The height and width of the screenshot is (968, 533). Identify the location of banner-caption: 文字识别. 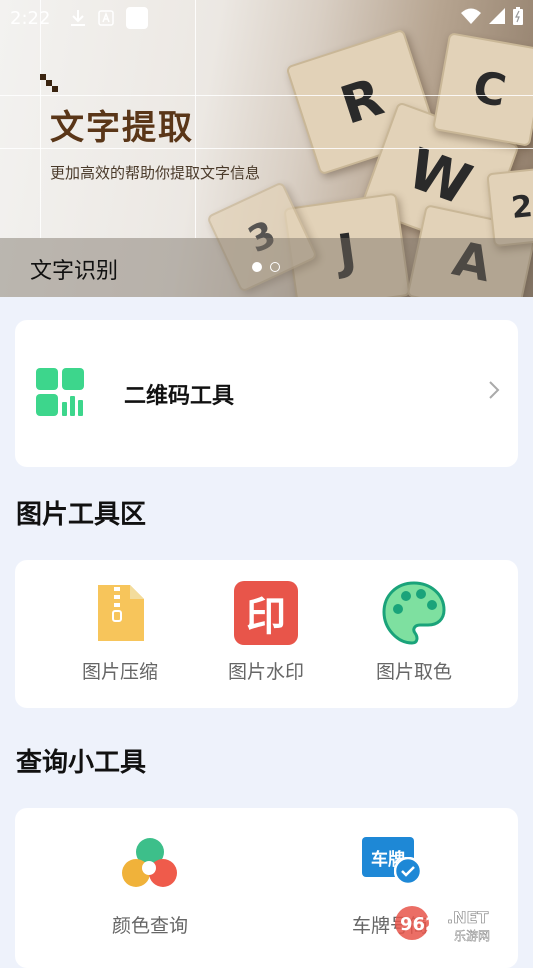
(74, 271).